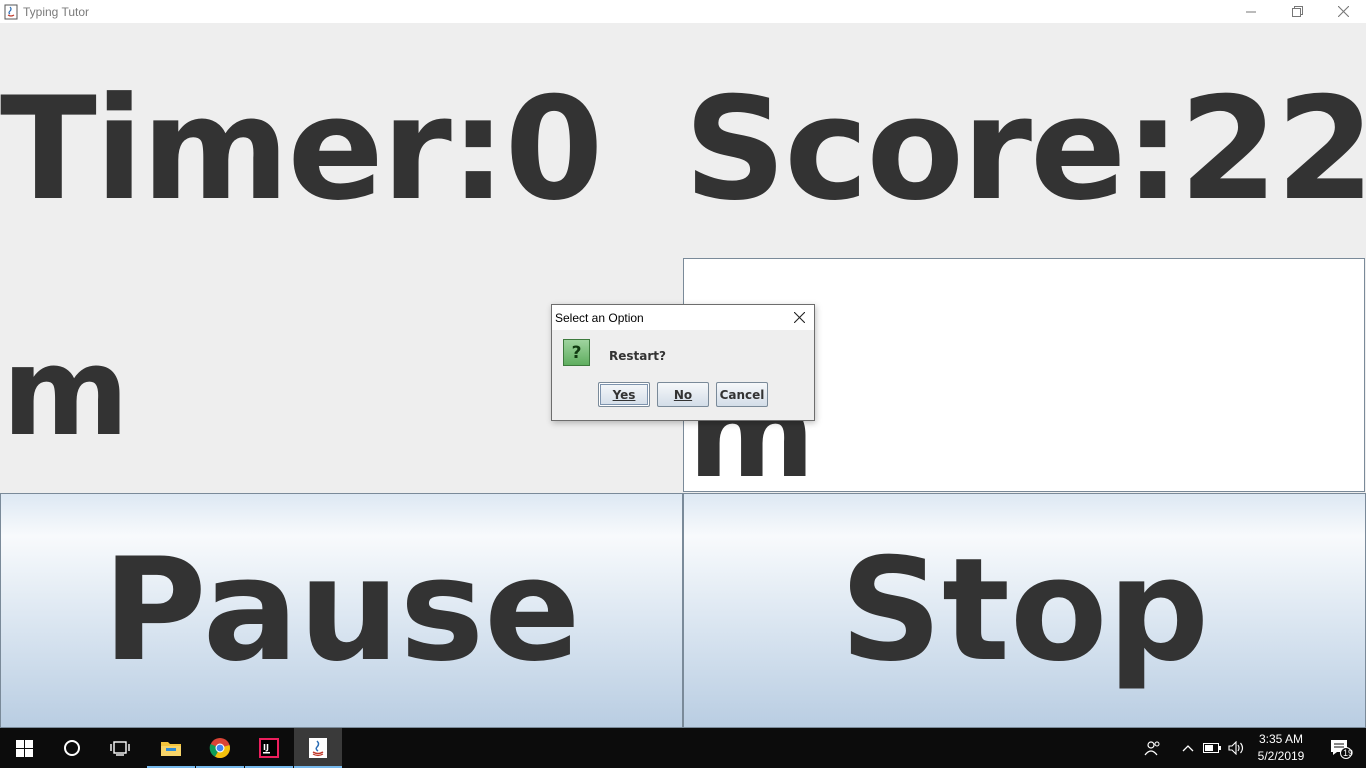  I want to click on yes-button-label: Yes, so click(624, 394).